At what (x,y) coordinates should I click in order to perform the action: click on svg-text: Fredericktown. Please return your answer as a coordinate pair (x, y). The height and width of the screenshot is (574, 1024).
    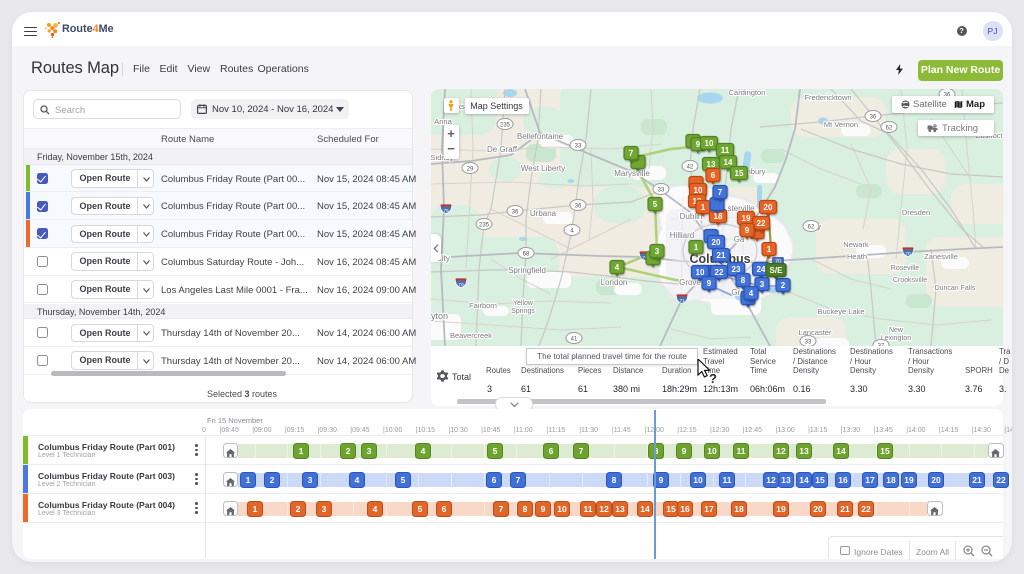
    Looking at the image, I should click on (827, 97).